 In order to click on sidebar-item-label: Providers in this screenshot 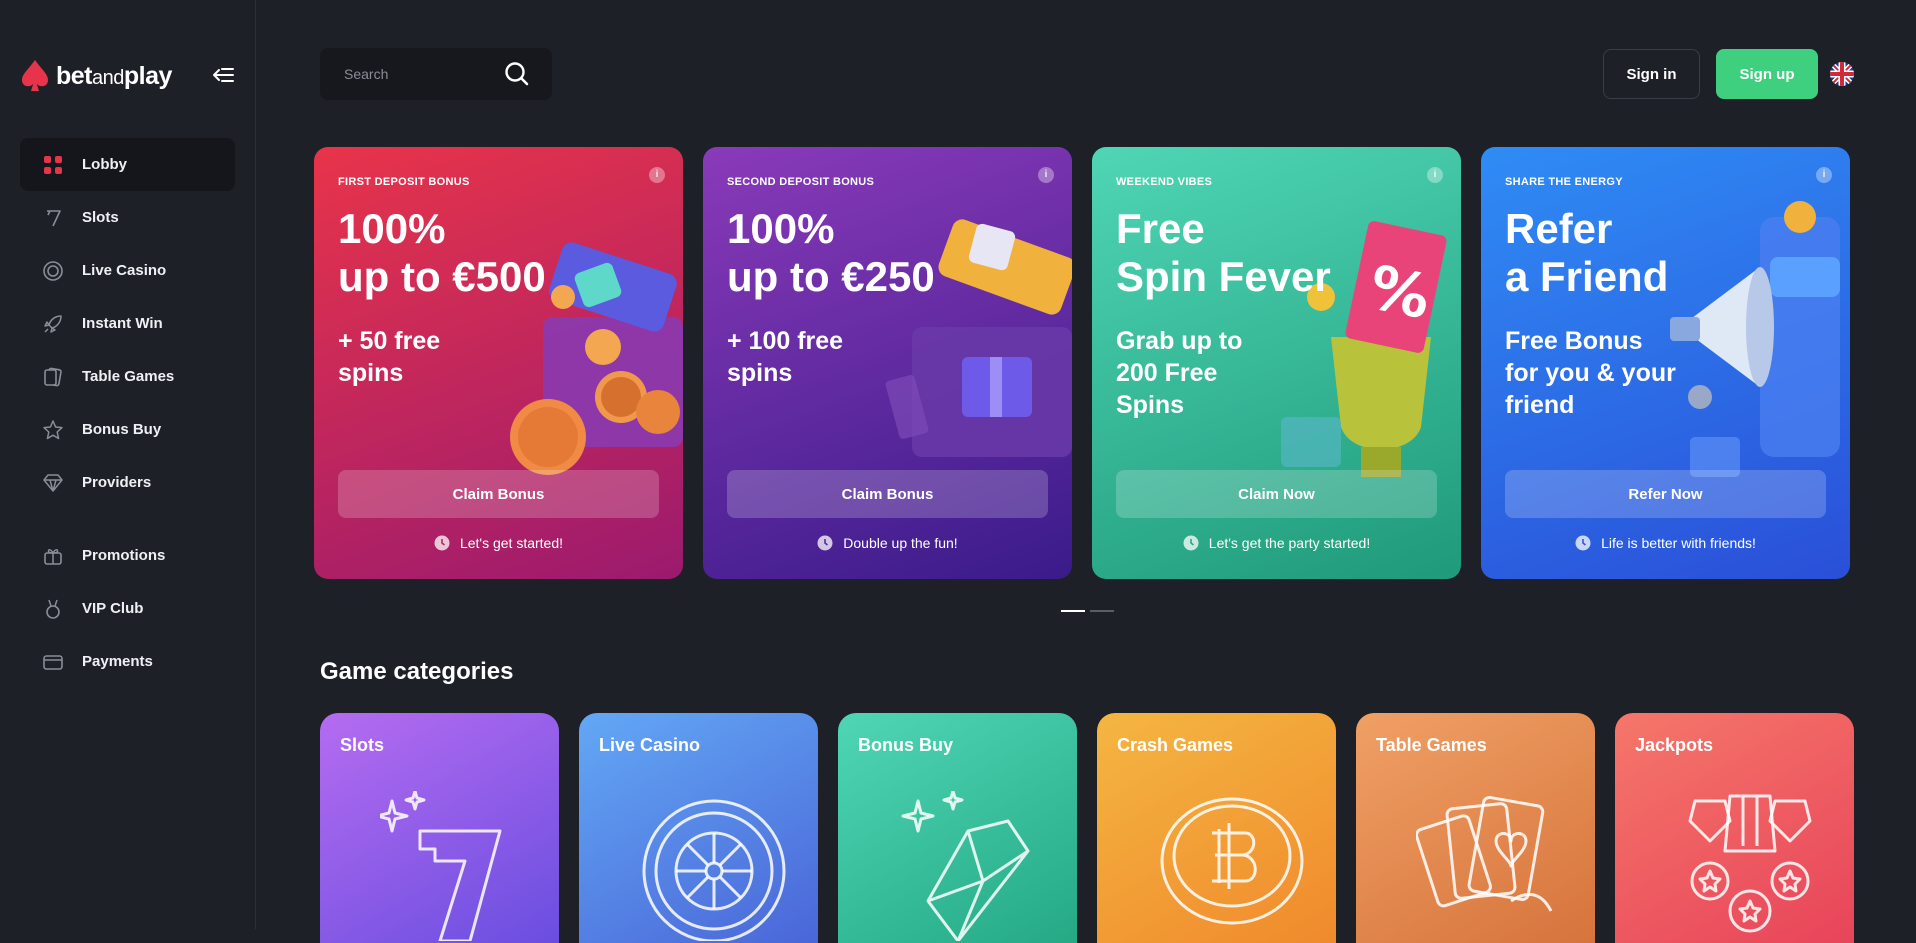, I will do `click(117, 482)`.